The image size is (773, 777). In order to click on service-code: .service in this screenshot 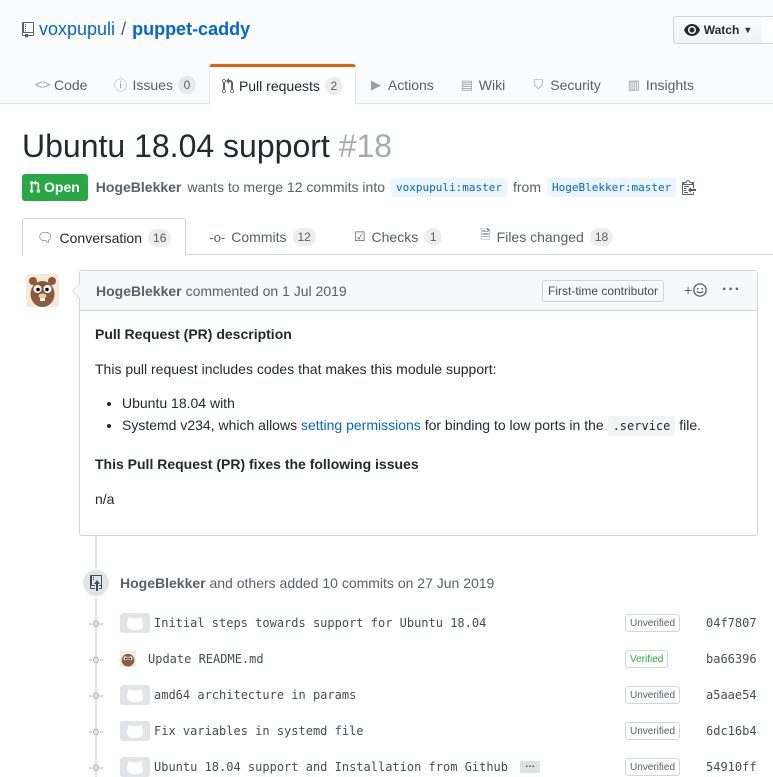, I will do `click(641, 426)`.